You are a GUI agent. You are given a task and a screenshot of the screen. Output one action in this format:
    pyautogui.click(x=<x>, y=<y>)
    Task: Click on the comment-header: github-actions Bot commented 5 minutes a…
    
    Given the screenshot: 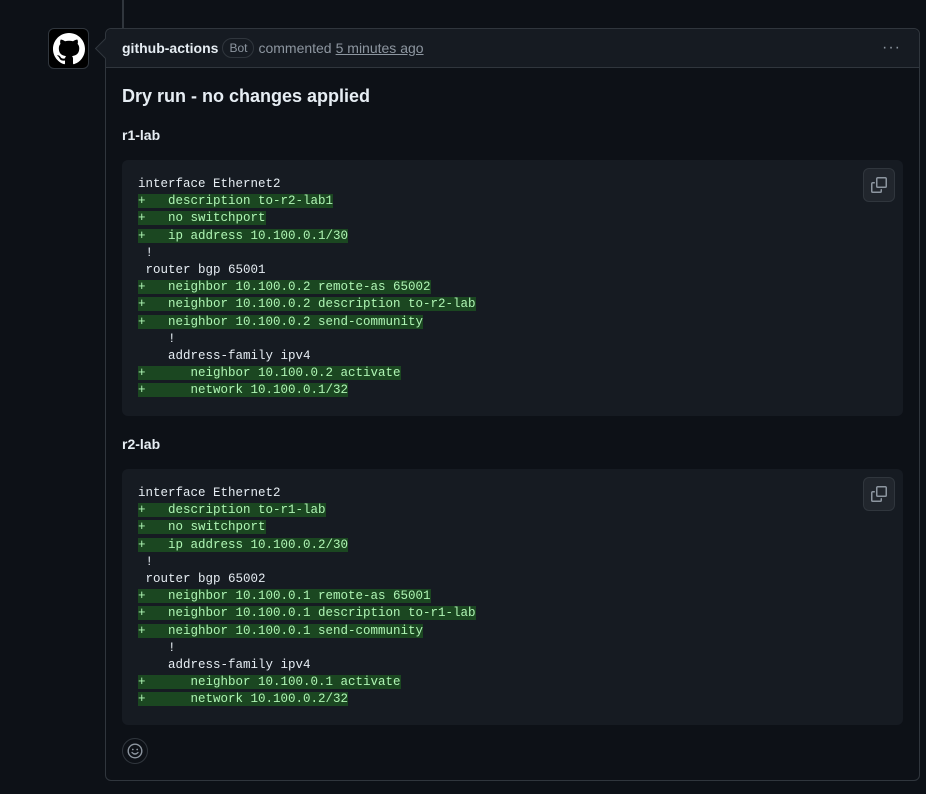 What is the action you would take?
    pyautogui.click(x=512, y=48)
    